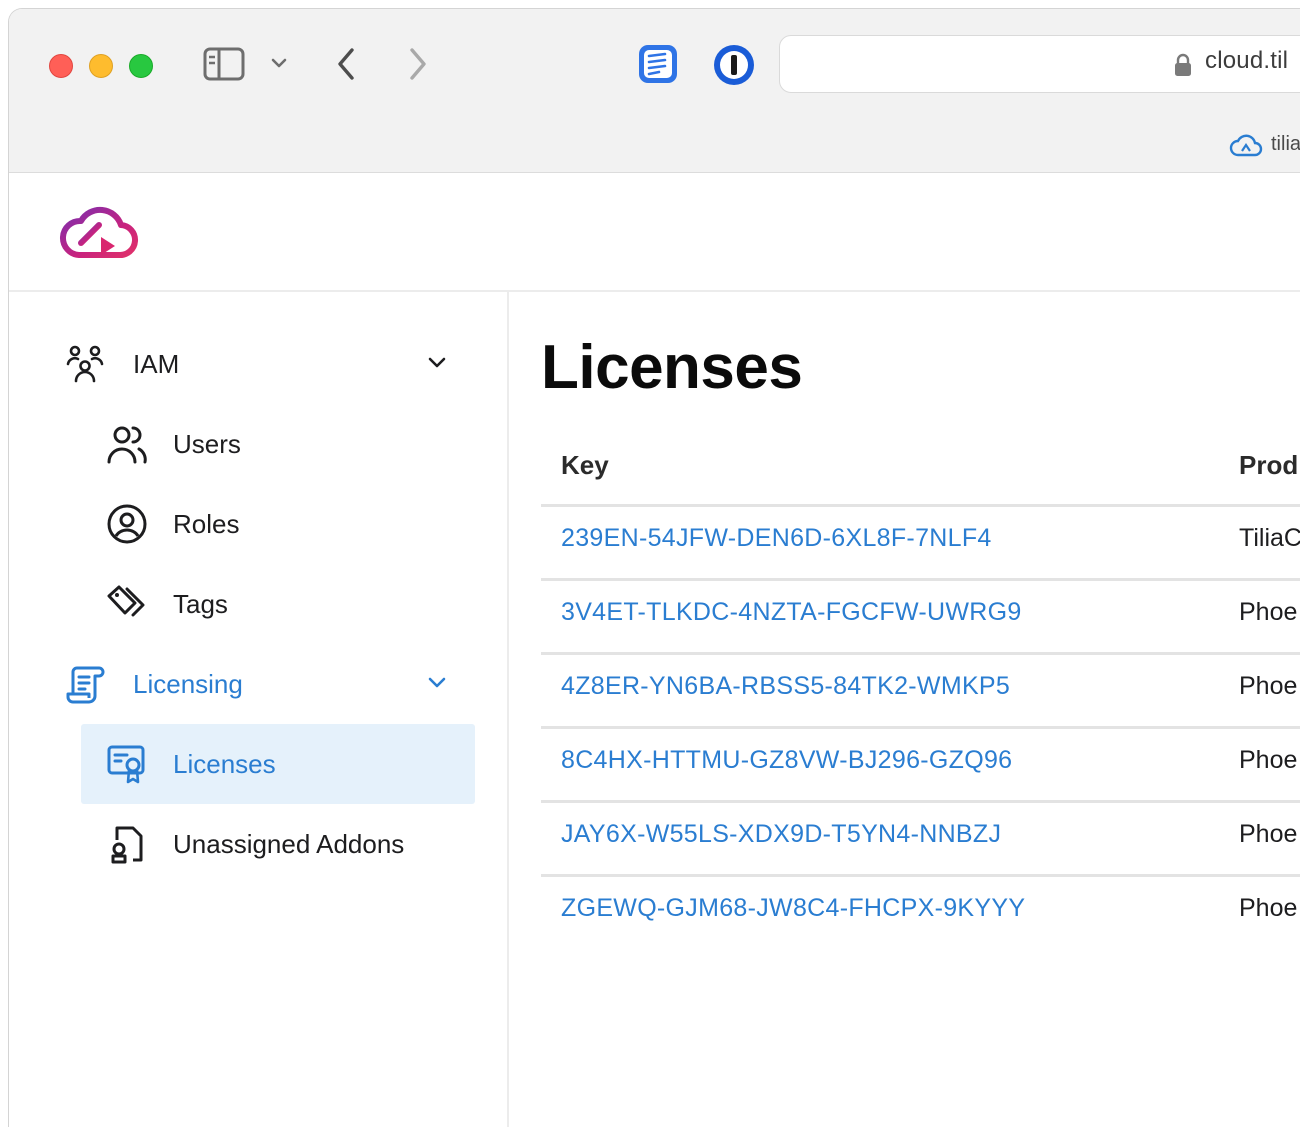 Image resolution: width=1300 pixels, height=1127 pixels. I want to click on sidebar-item-licensing: Licensing, so click(154, 684).